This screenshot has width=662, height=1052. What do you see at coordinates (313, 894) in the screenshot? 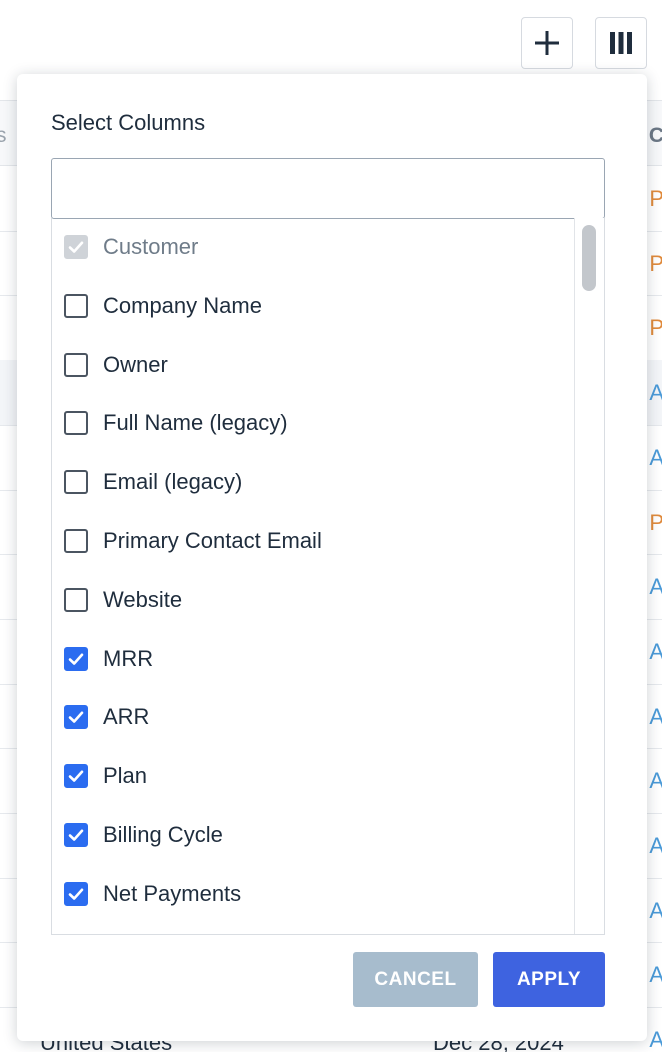
I see `column-option: Net Payments` at bounding box center [313, 894].